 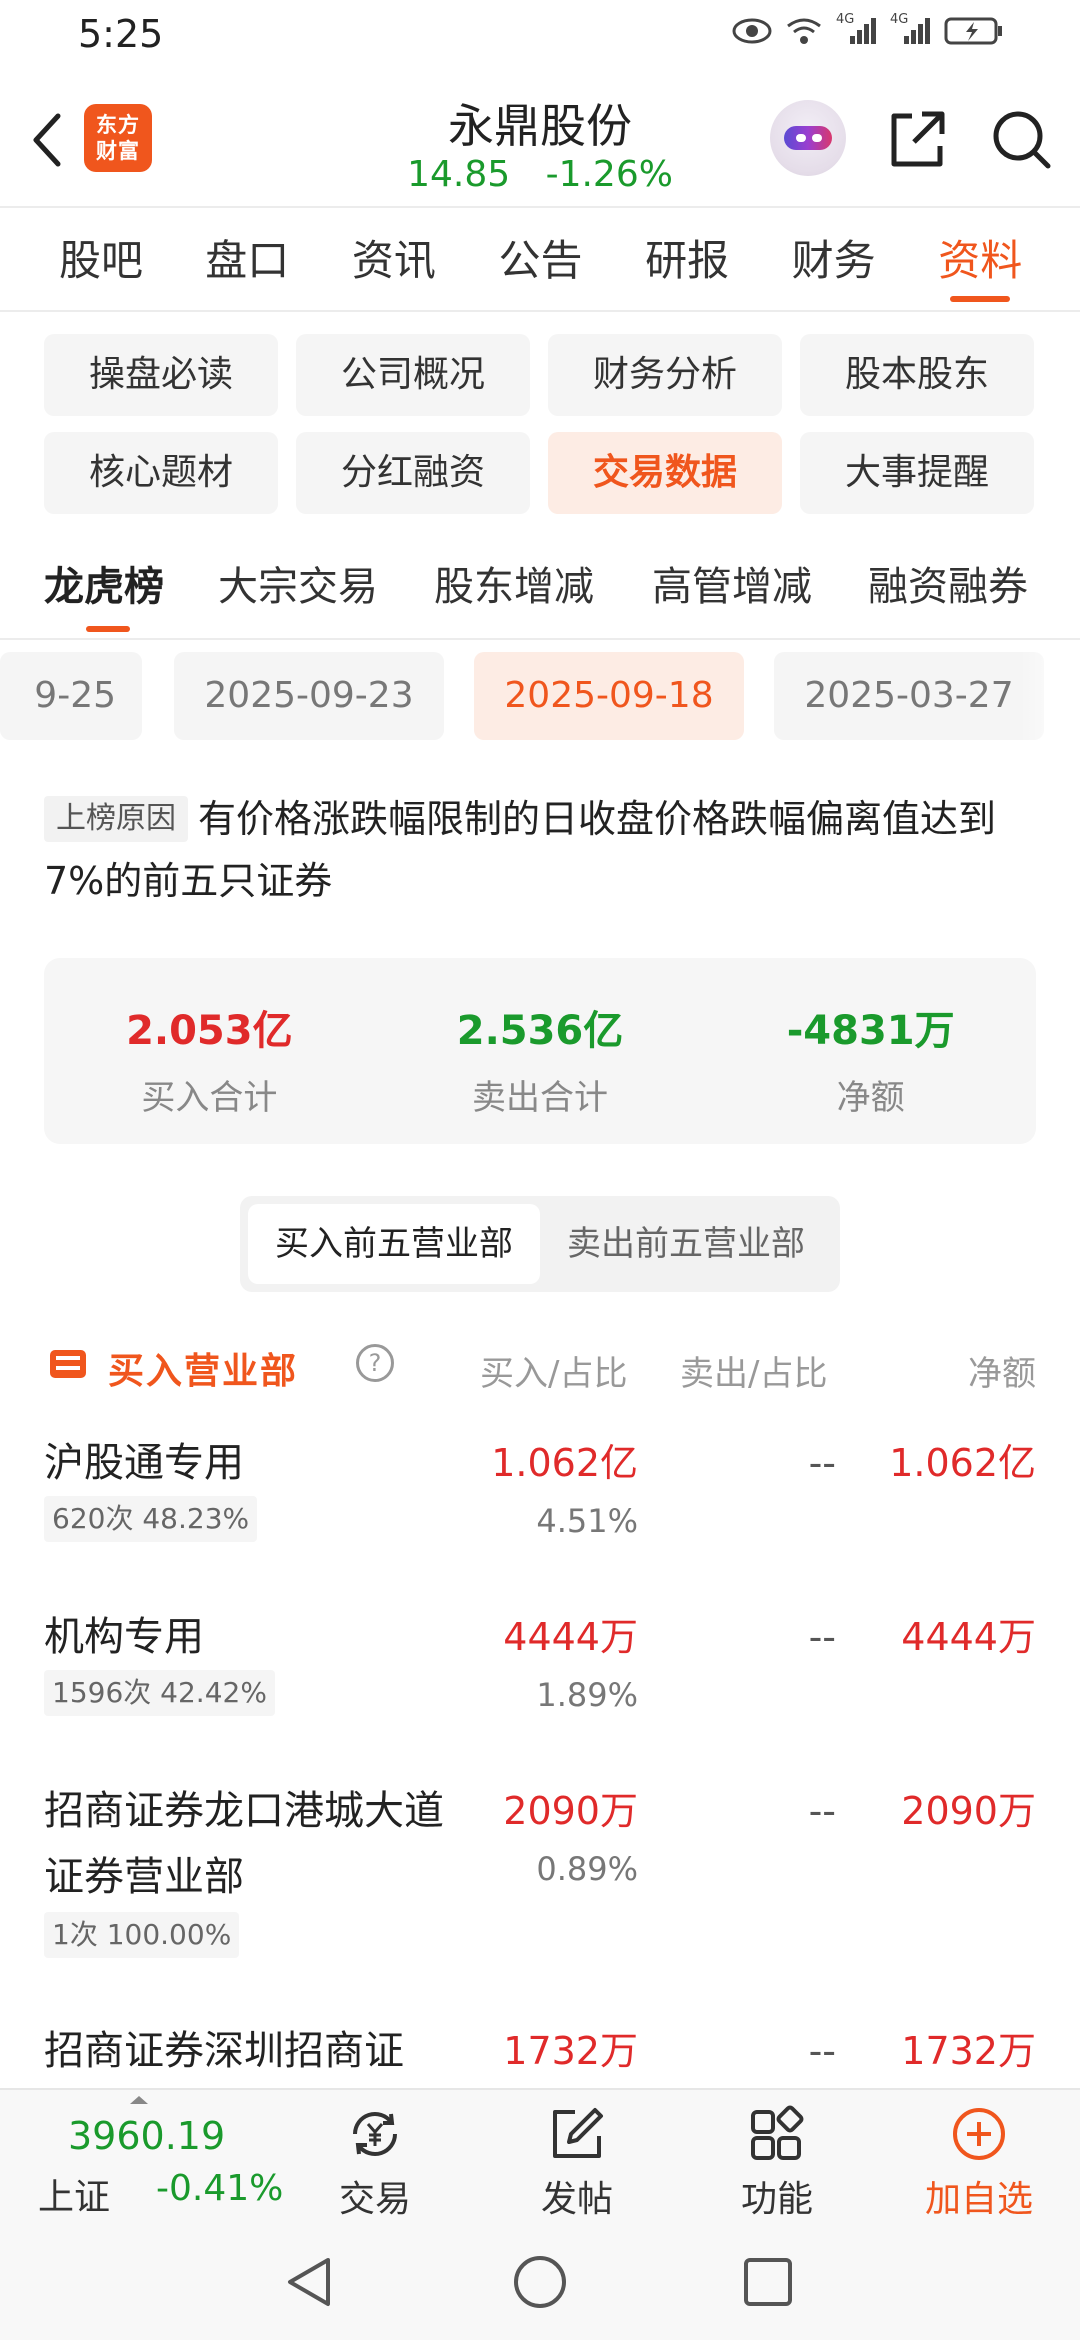 What do you see at coordinates (910, 29) in the screenshot?
I see `signal-4g-icon-2: 4G` at bounding box center [910, 29].